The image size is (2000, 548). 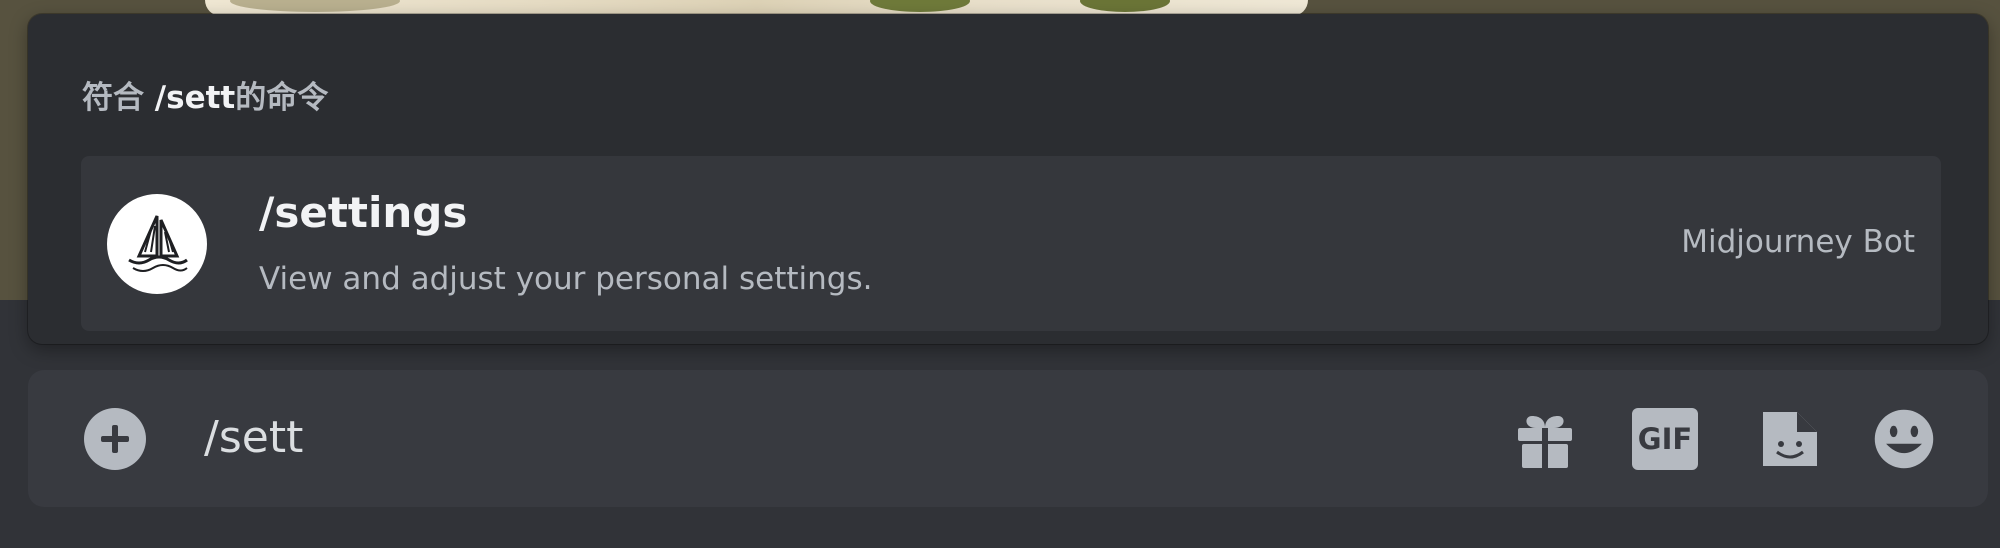 I want to click on gif-button: GIF, so click(x=1665, y=439).